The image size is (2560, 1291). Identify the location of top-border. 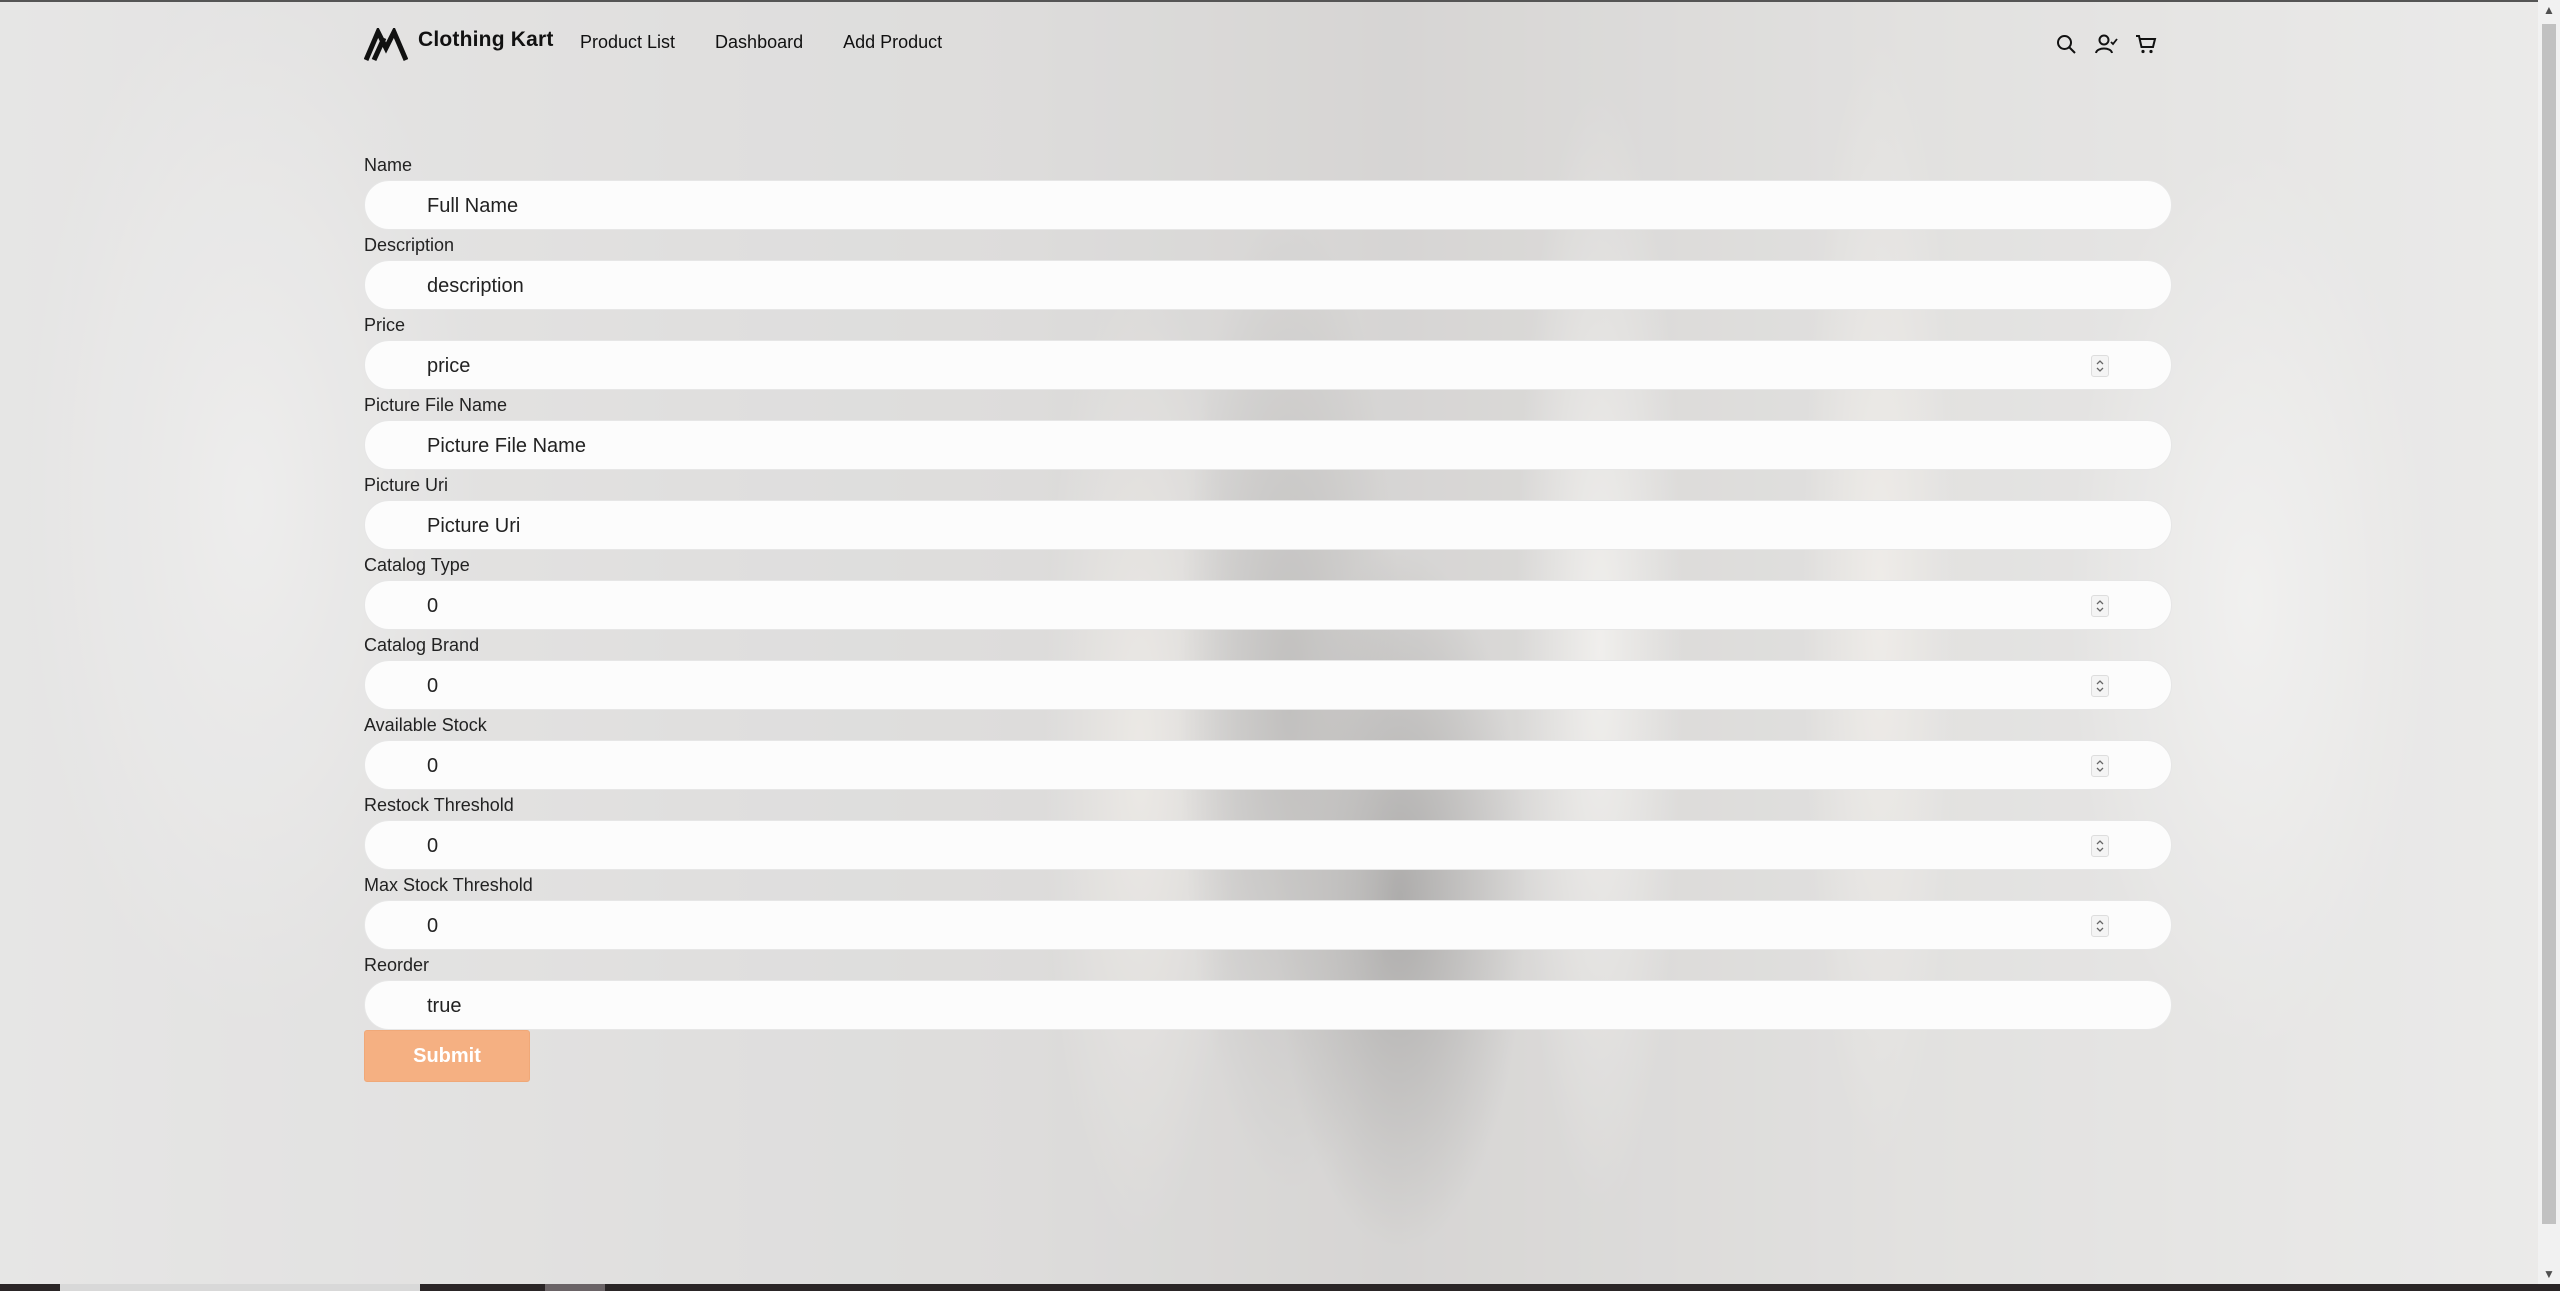
(1280, 1).